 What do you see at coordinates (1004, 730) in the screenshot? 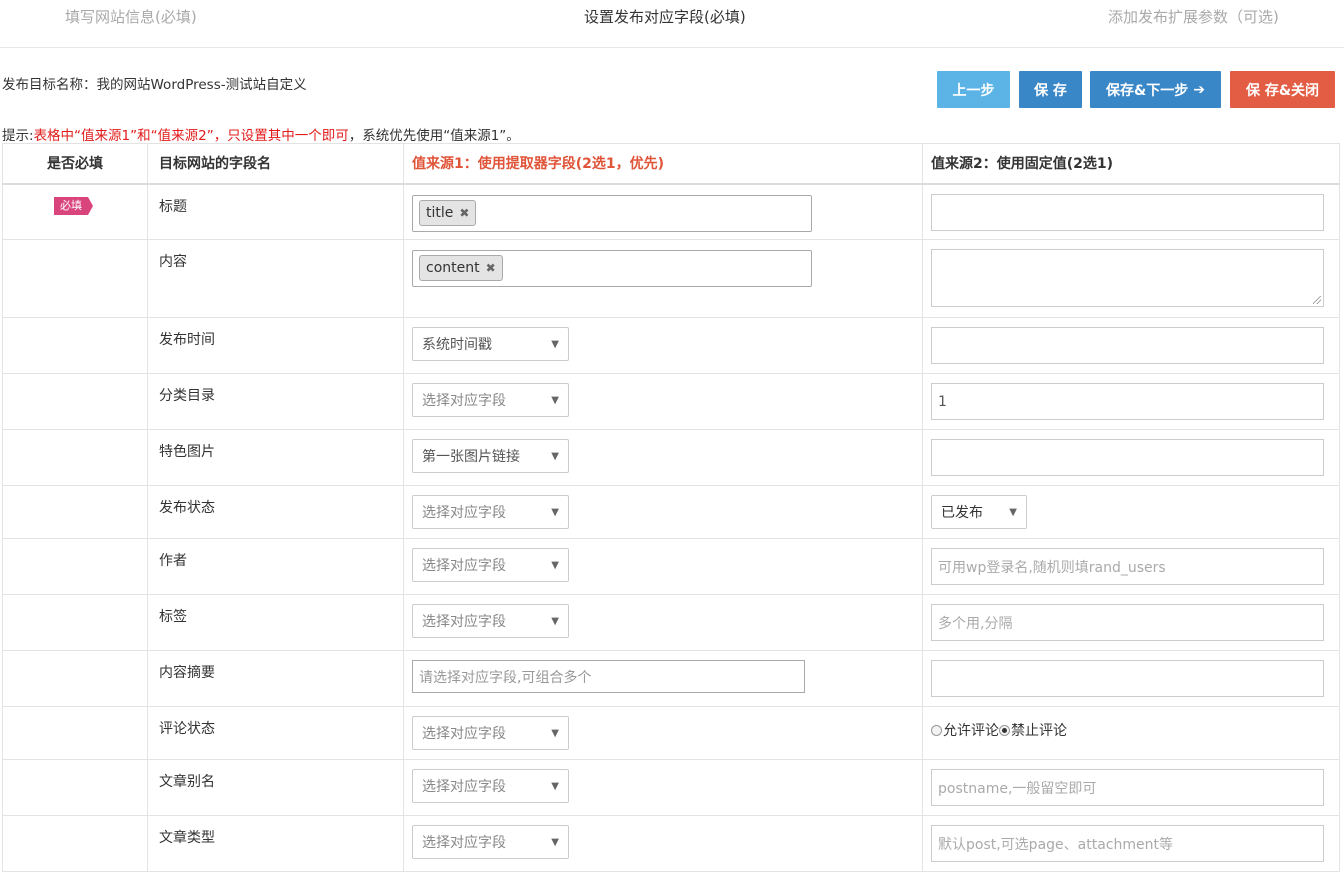
I see `disable-comments-radio` at bounding box center [1004, 730].